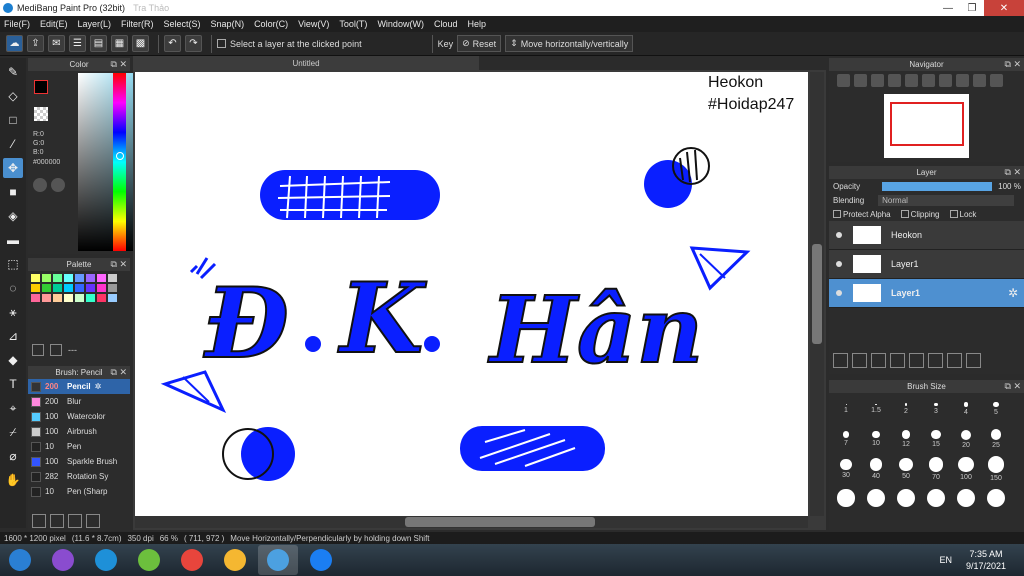  Describe the element at coordinates (57, 521) in the screenshot. I see `brush-doc-icon` at that location.